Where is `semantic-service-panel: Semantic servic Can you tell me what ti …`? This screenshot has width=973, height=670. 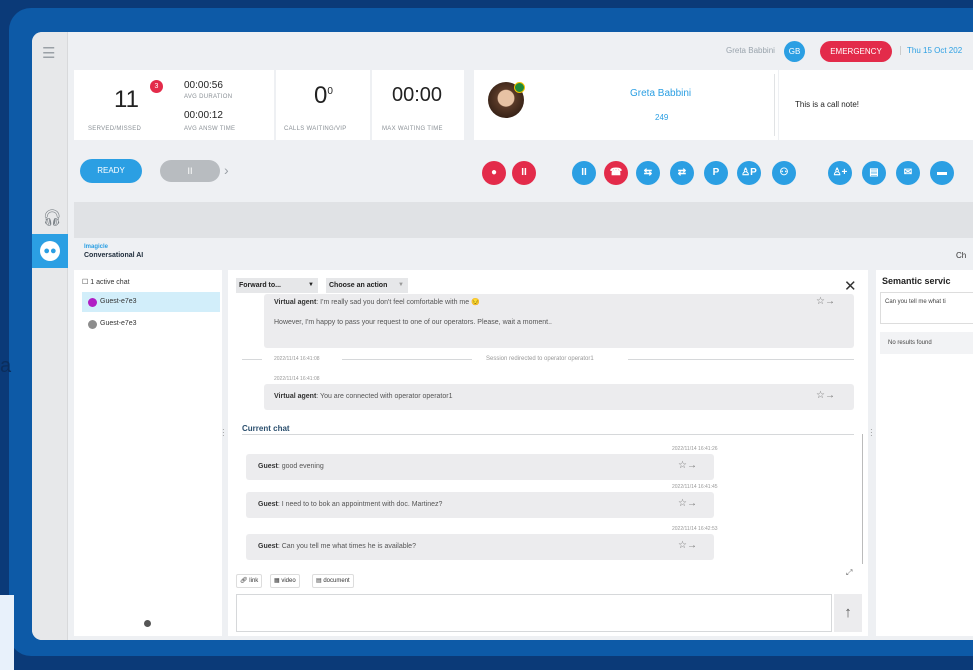
semantic-service-panel: Semantic servic Can you tell me what ti … is located at coordinates (924, 453).